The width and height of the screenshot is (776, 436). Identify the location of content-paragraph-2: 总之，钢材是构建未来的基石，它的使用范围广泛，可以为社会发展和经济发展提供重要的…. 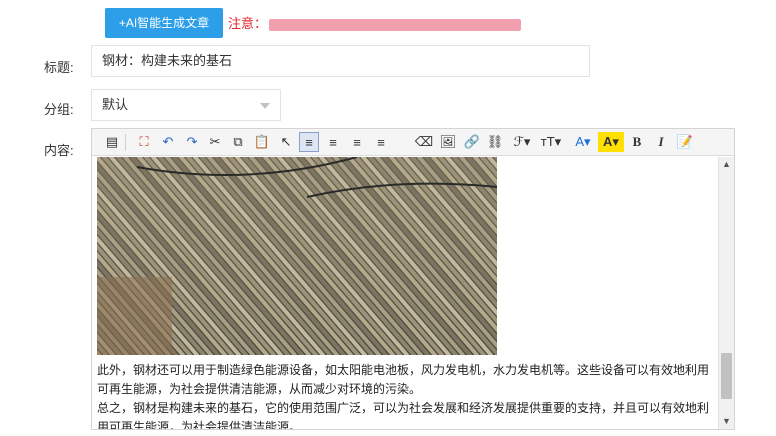
(403, 415).